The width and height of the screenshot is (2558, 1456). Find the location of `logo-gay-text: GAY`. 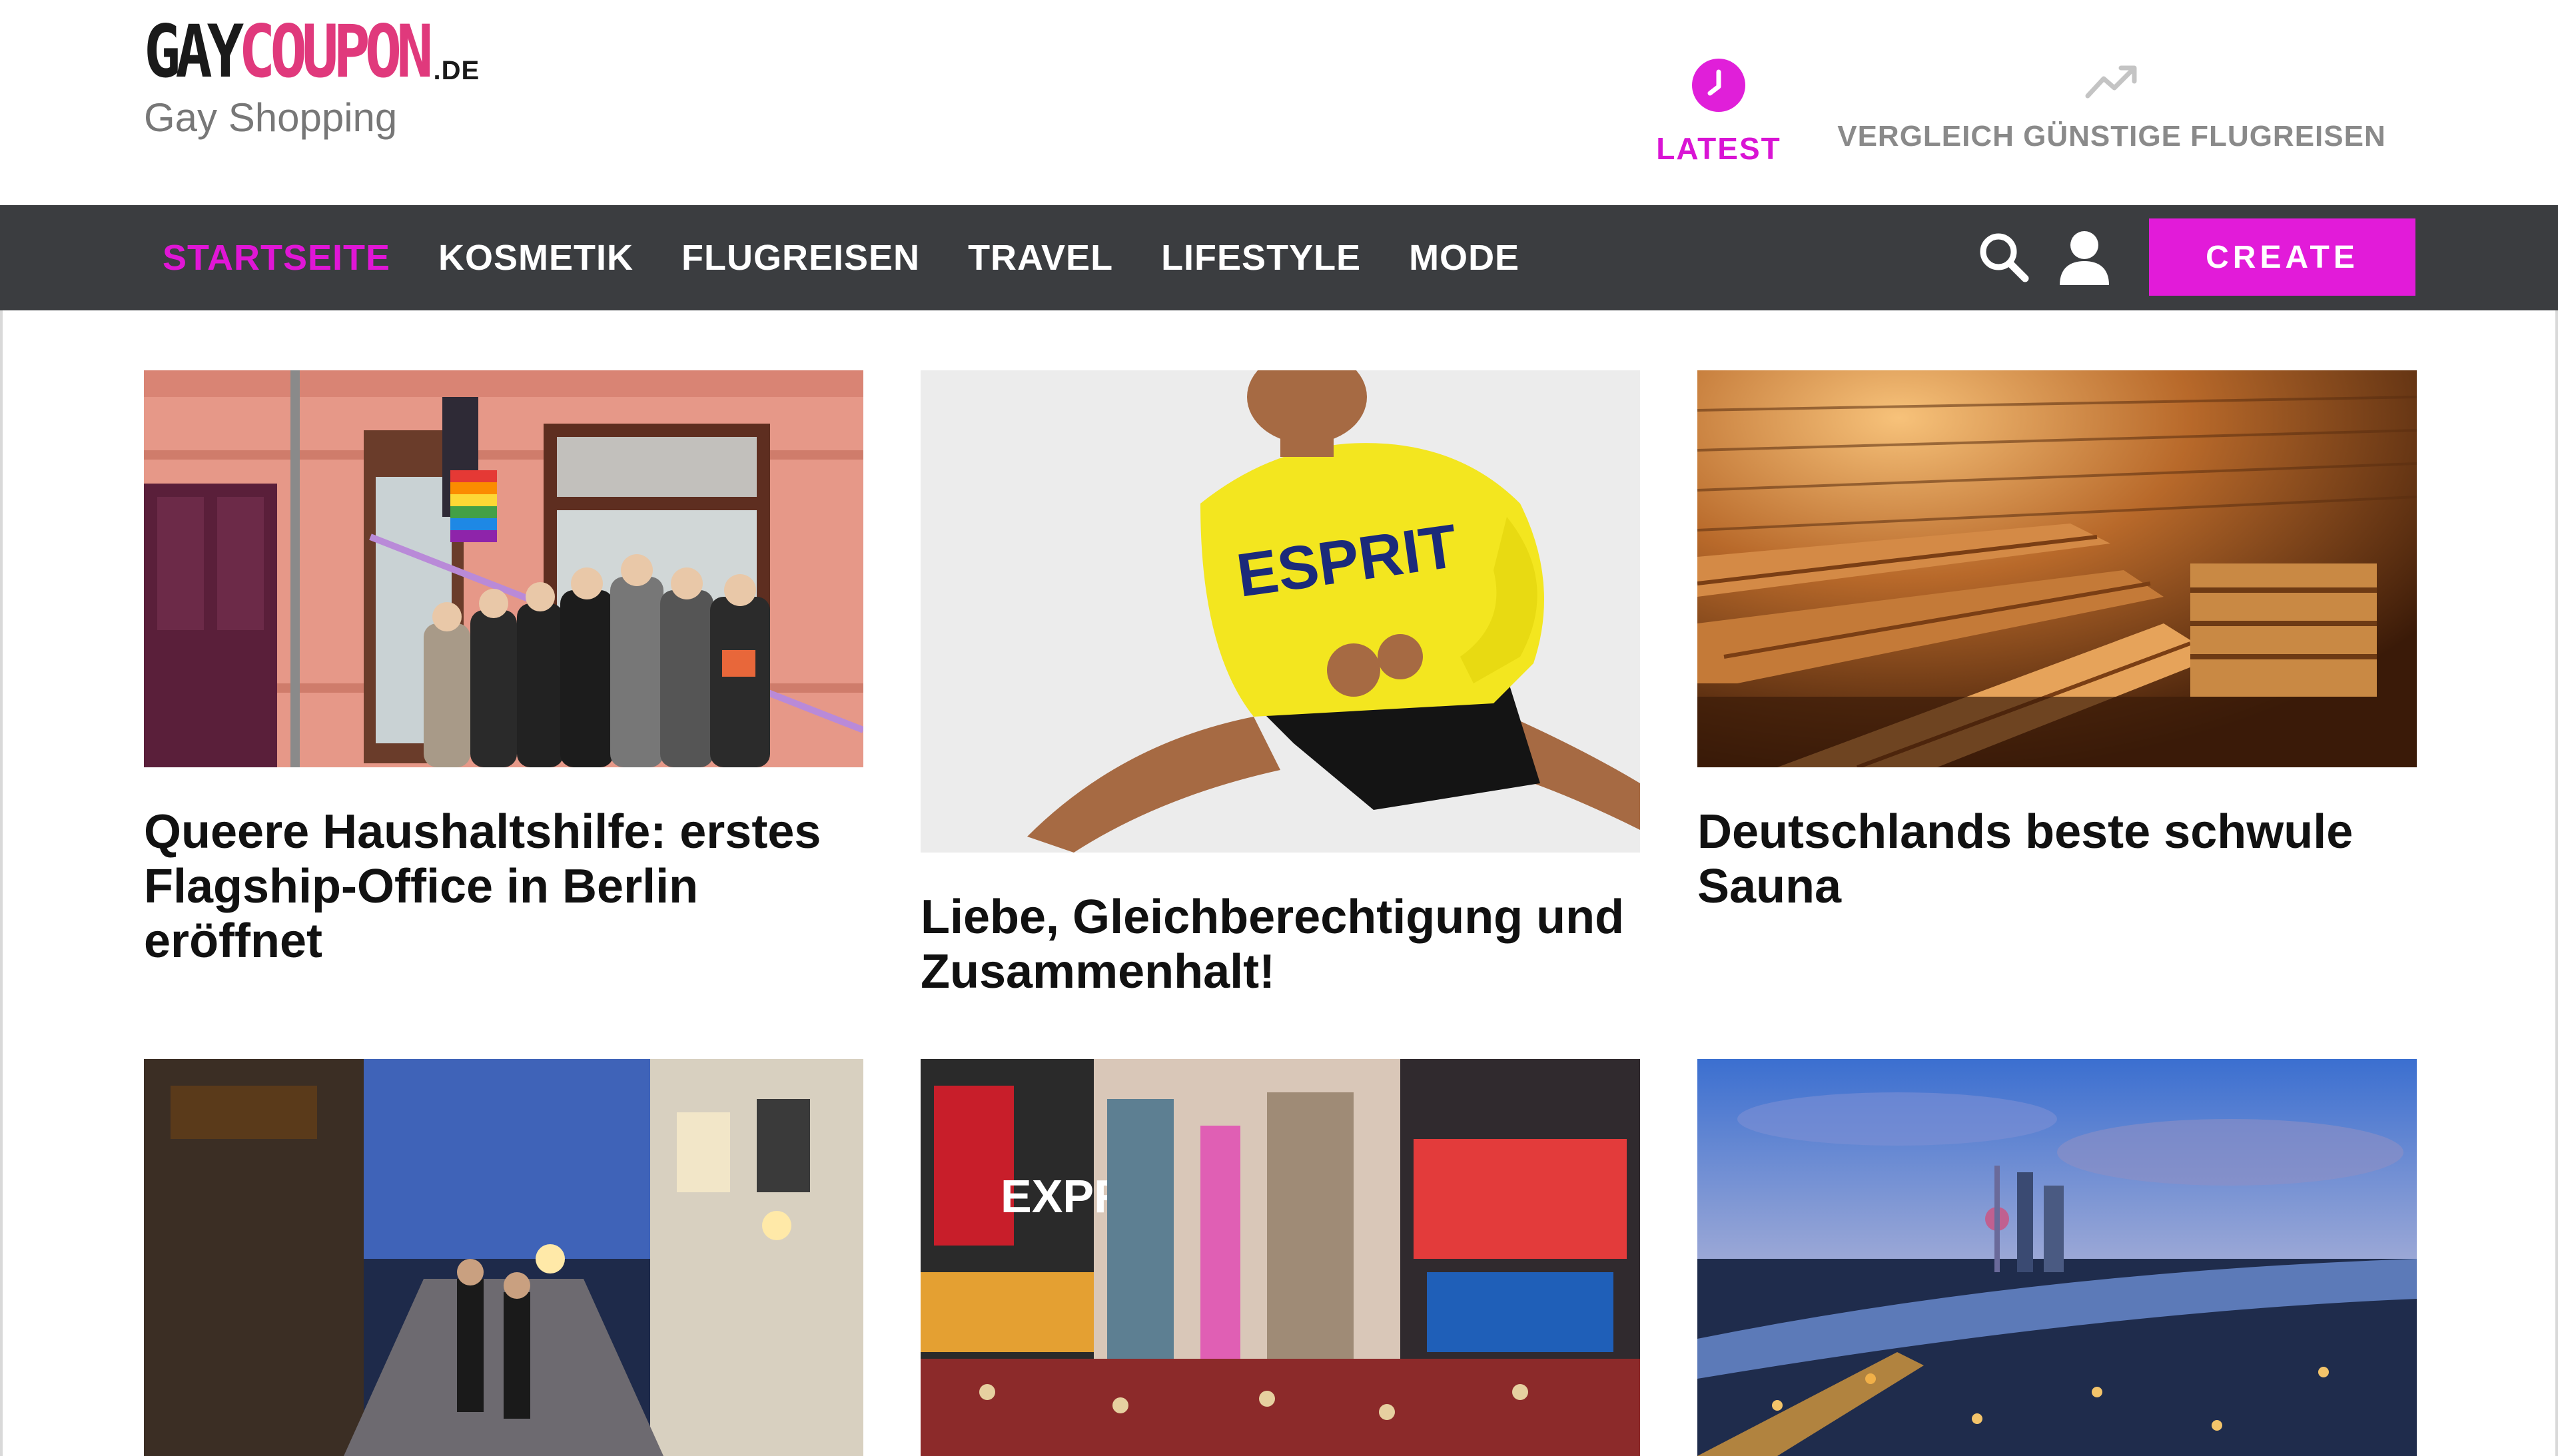

logo-gay-text: GAY is located at coordinates (194, 51).